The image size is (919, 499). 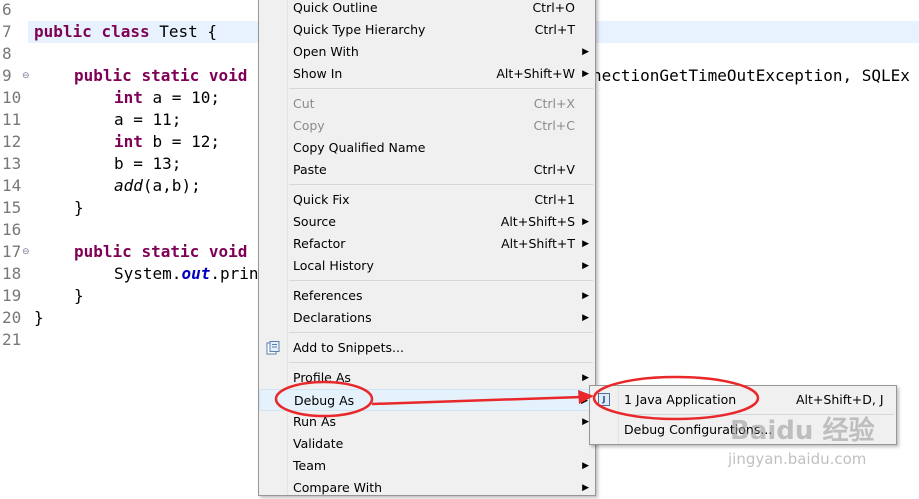 What do you see at coordinates (427, 422) in the screenshot?
I see `menu-item-run-as: Run As ▶` at bounding box center [427, 422].